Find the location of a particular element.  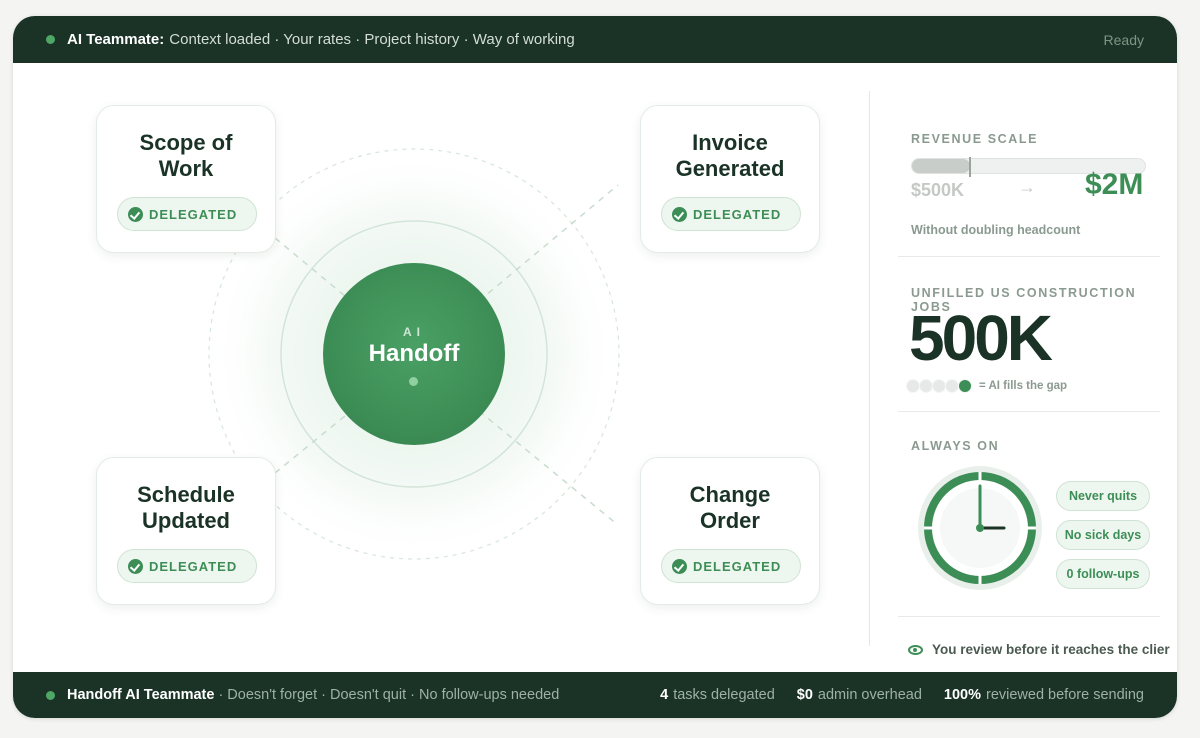

stat-label: tasks delegated is located at coordinates (724, 695).